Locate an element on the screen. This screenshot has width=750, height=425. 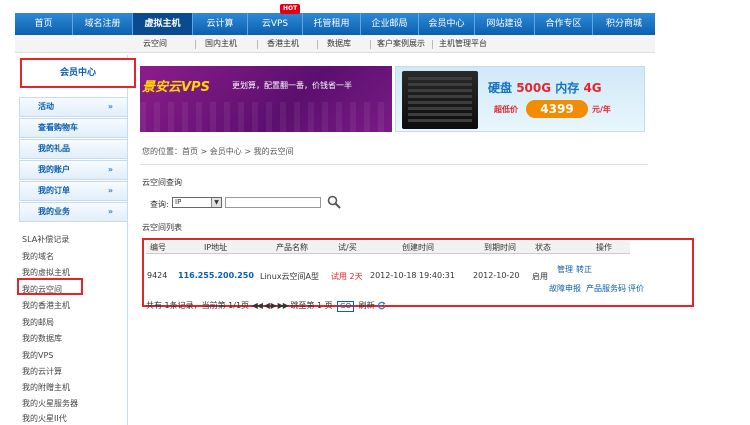
sidebar-link-sla: SLA补偿记录 is located at coordinates (45, 239).